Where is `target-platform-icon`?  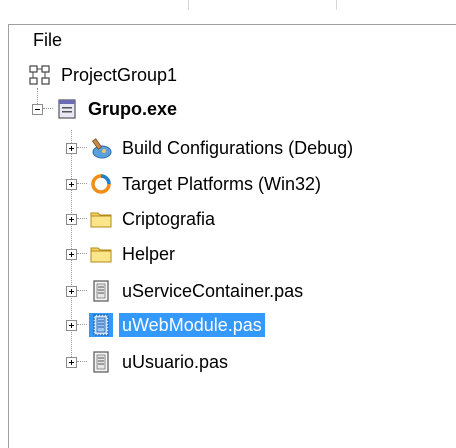 target-platform-icon is located at coordinates (101, 184).